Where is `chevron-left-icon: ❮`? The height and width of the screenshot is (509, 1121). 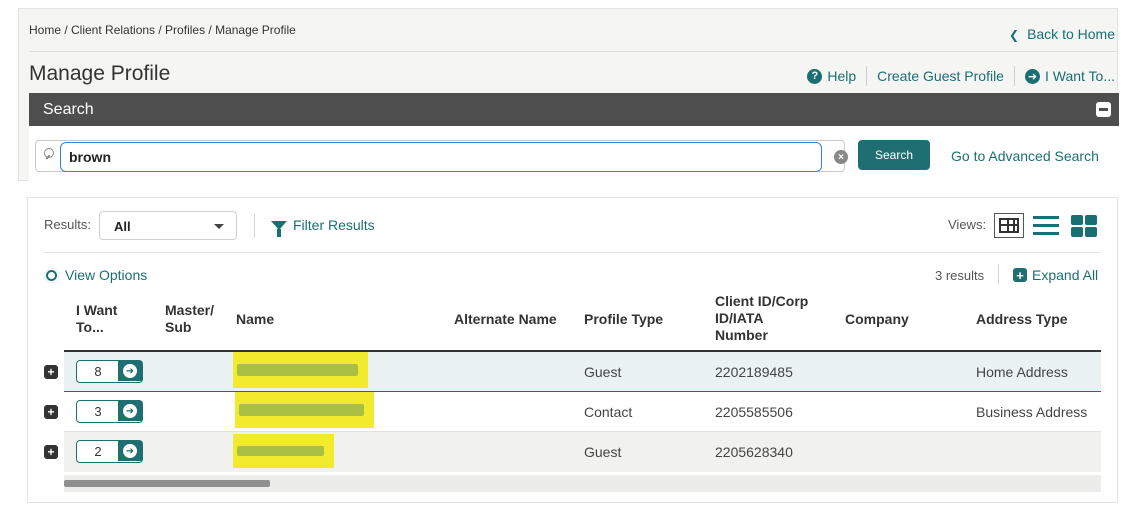 chevron-left-icon: ❮ is located at coordinates (1014, 35).